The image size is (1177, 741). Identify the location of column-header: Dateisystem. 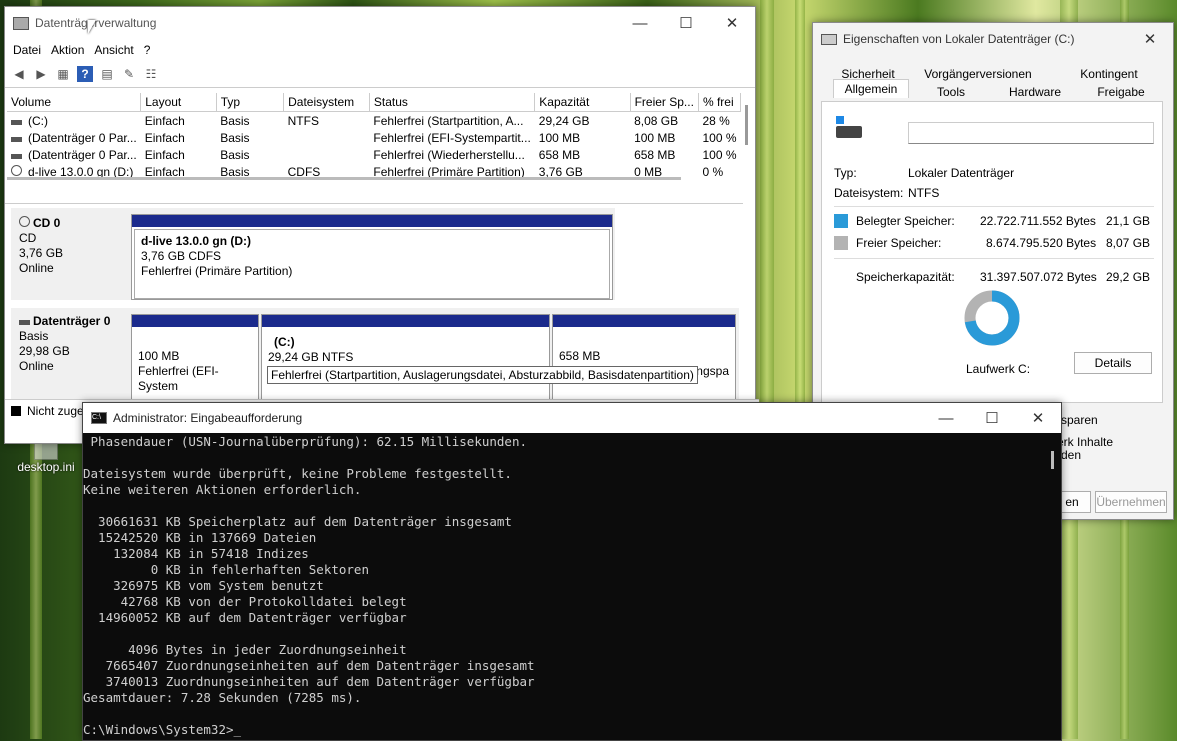
(326, 102).